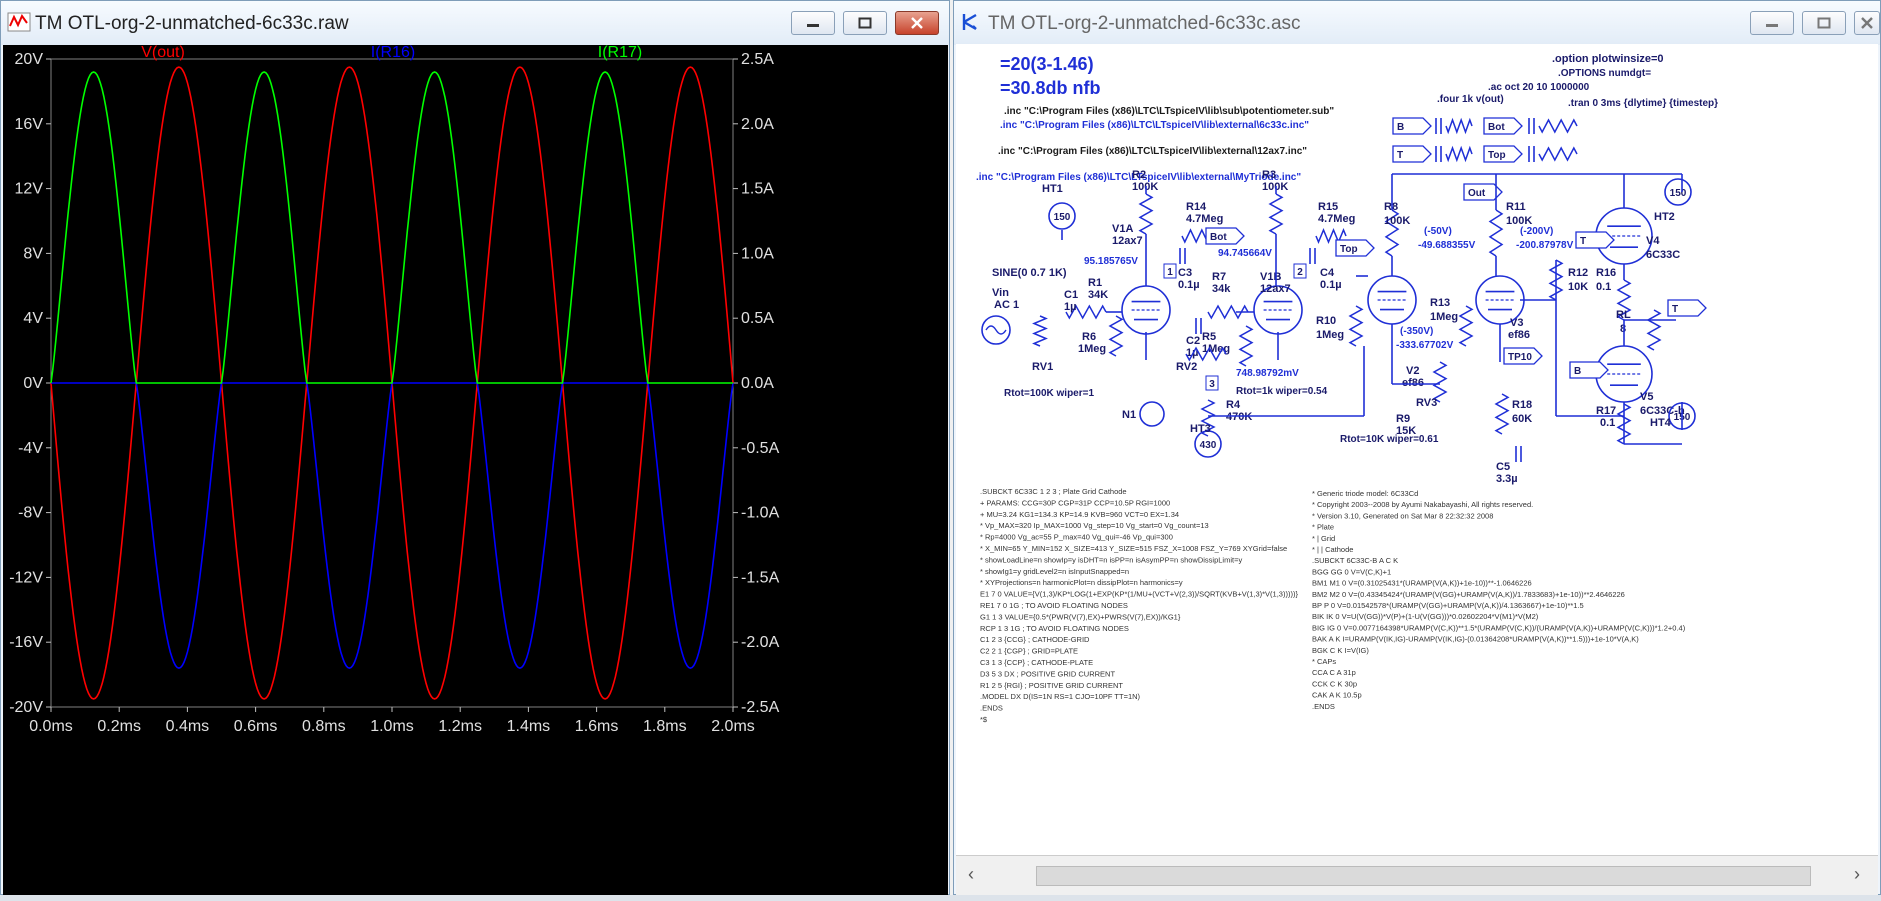  Describe the element at coordinates (757, 253) in the screenshot. I see `y2-tick-label: 1.0A` at that location.